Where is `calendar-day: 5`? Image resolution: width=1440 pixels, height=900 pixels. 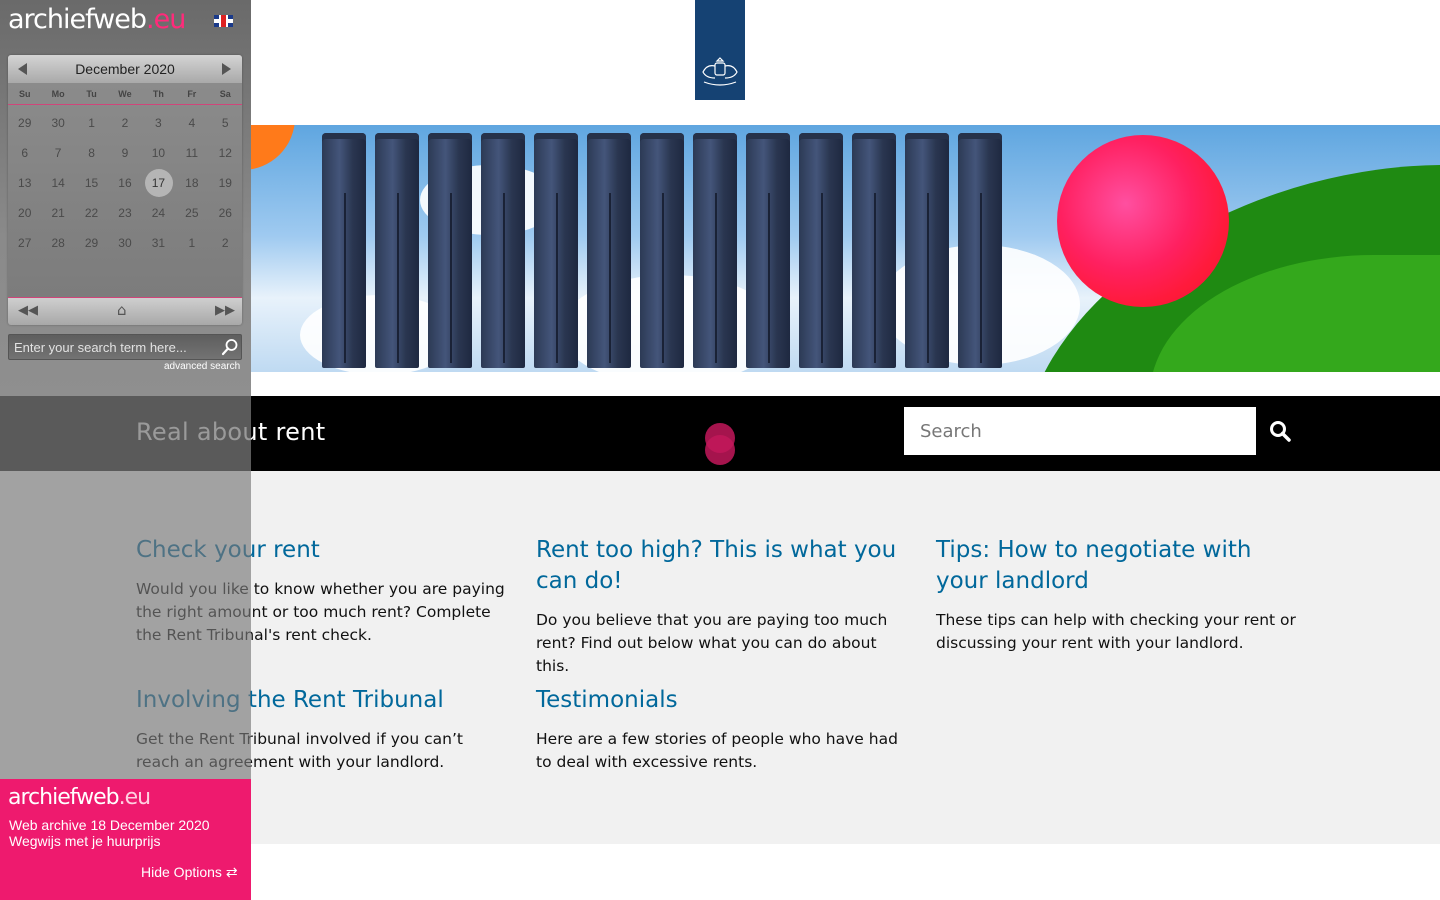 calendar-day: 5 is located at coordinates (225, 123).